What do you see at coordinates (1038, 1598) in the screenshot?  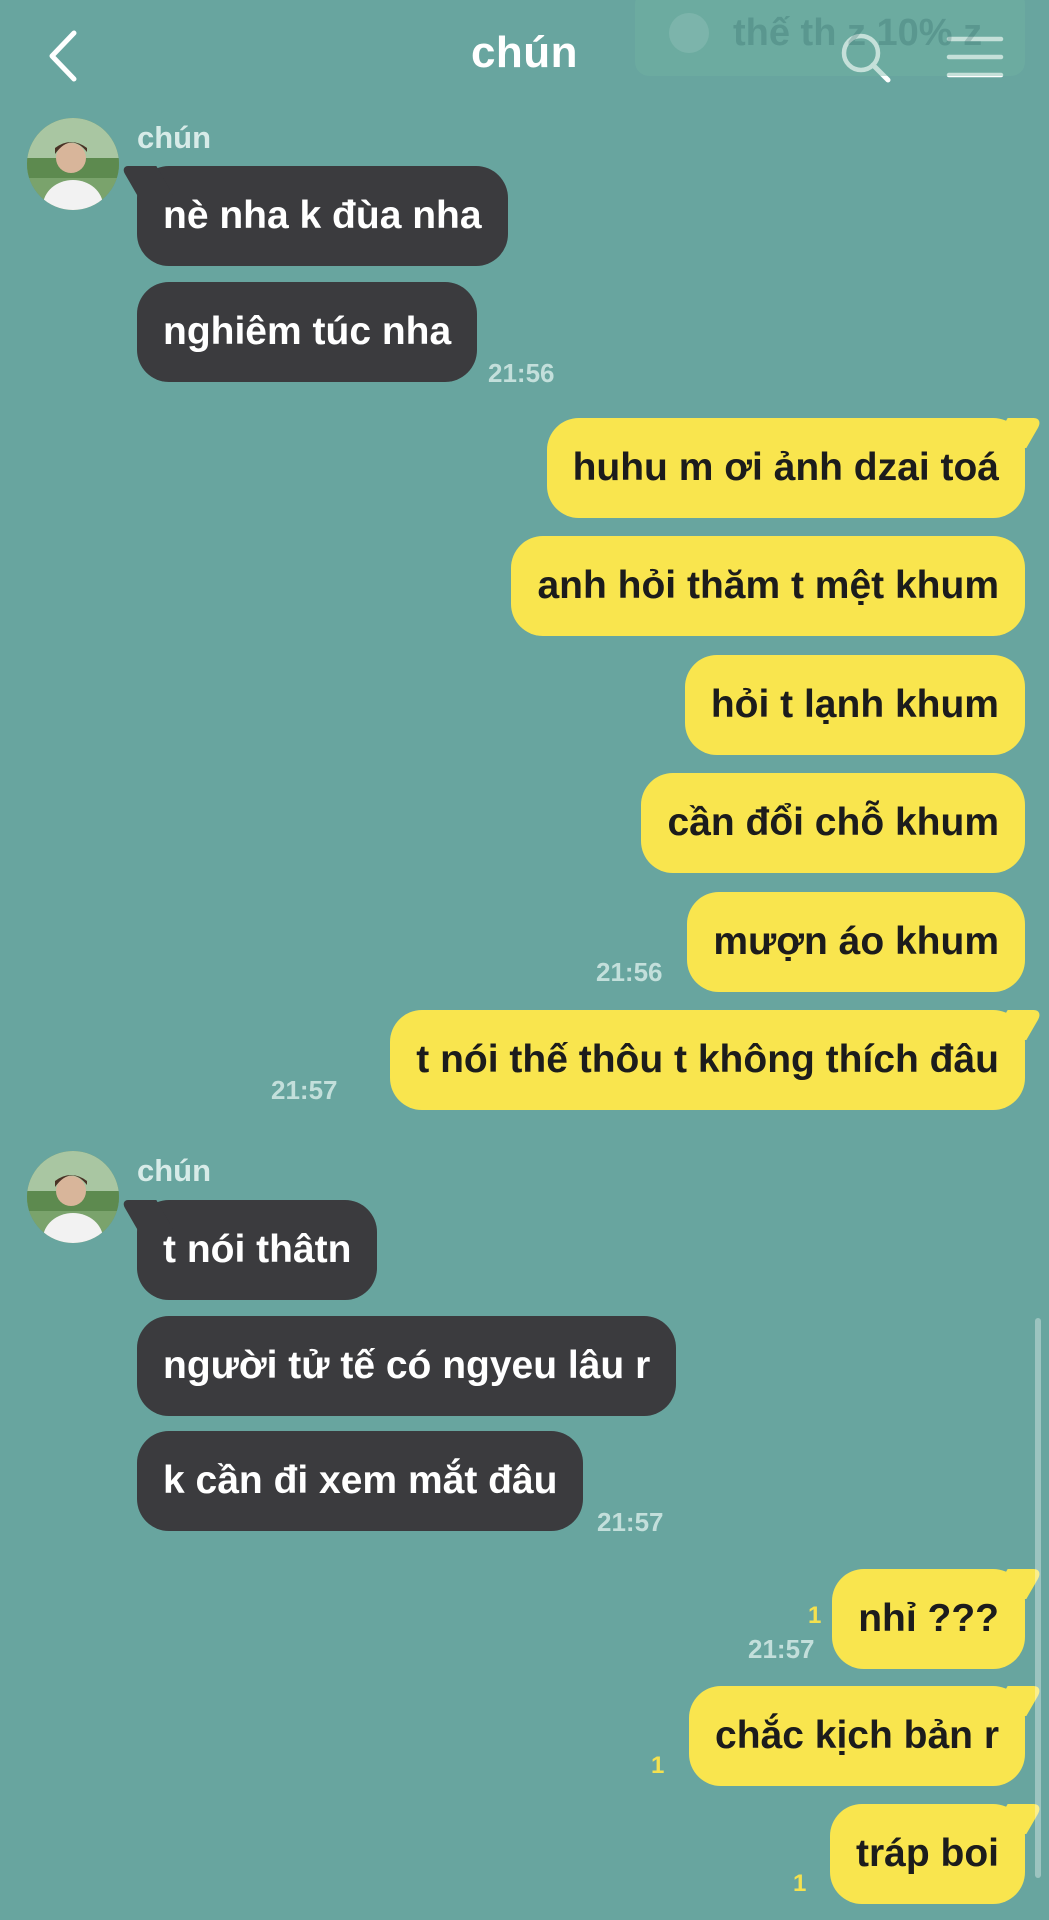 I see `scrollbar` at bounding box center [1038, 1598].